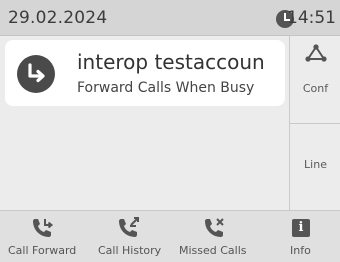 The image size is (340, 262). I want to click on call-forward-softkey: Call Forward, so click(42, 236).